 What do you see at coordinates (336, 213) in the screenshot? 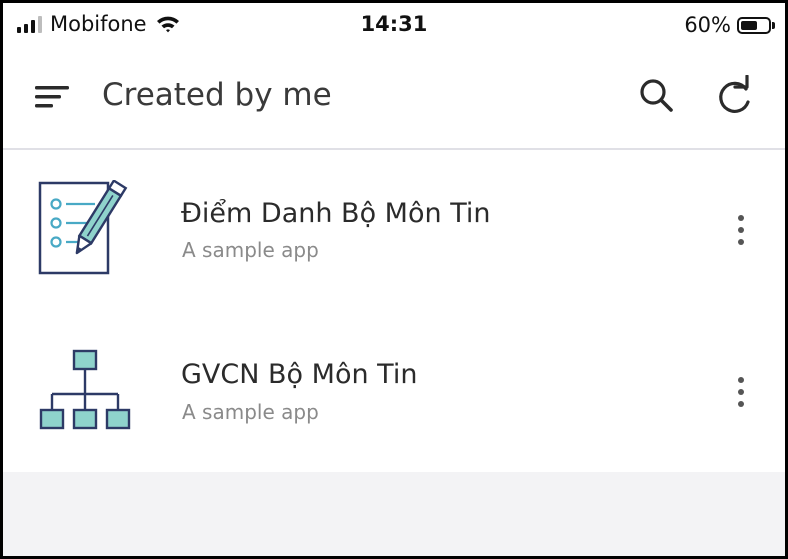
I see `app-name: Điểm Danh Bộ Môn Tin` at bounding box center [336, 213].